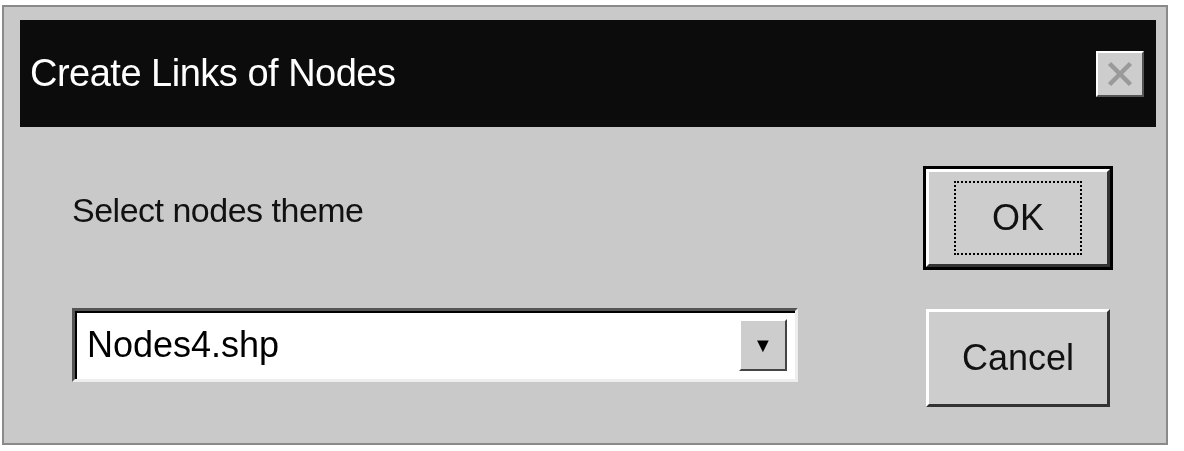 Image resolution: width=1184 pixels, height=451 pixels. What do you see at coordinates (218, 210) in the screenshot?
I see `field-label: Select nodes theme` at bounding box center [218, 210].